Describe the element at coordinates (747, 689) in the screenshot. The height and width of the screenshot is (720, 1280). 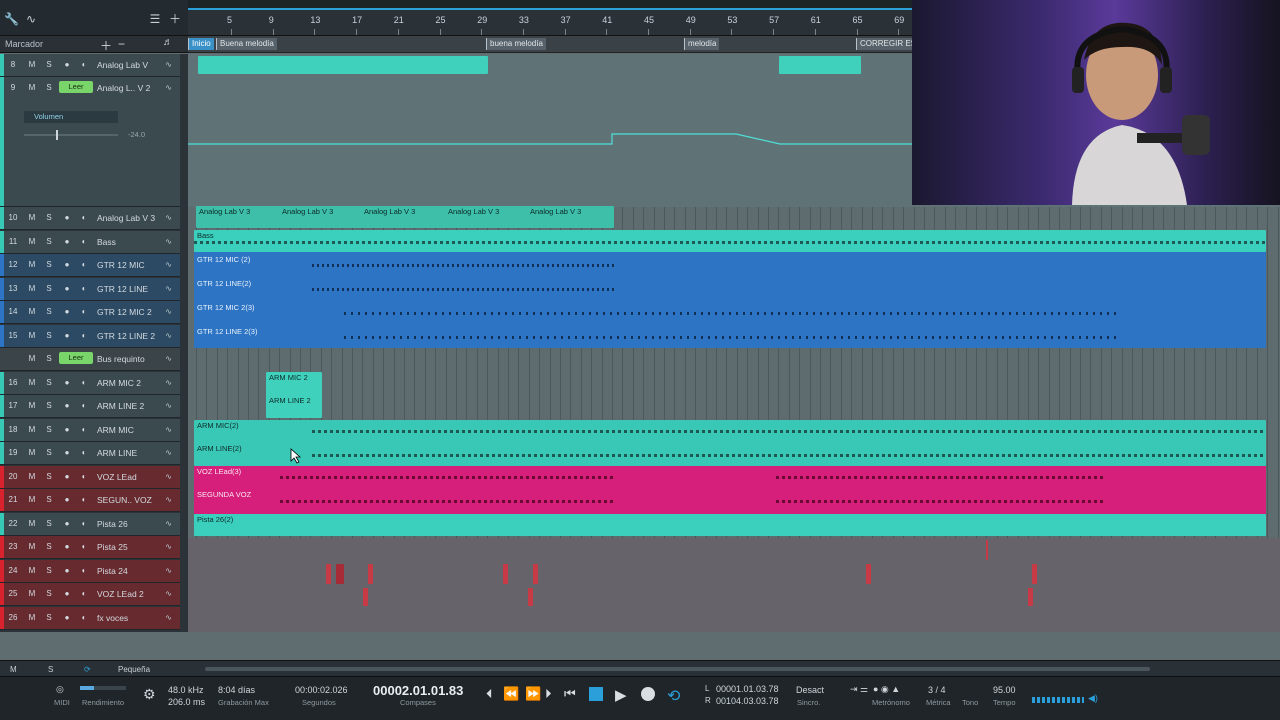
I see `loop-start: 00001.01.03.78` at that location.